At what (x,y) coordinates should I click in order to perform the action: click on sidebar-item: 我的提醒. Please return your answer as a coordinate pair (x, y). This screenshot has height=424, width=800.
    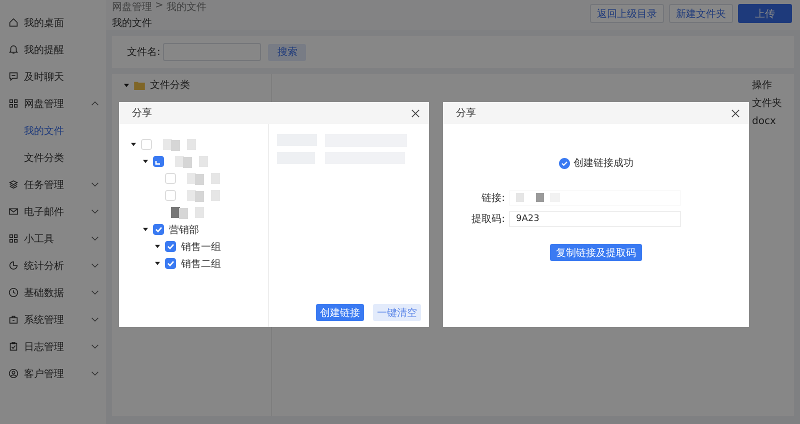
    Looking at the image, I should click on (53, 49).